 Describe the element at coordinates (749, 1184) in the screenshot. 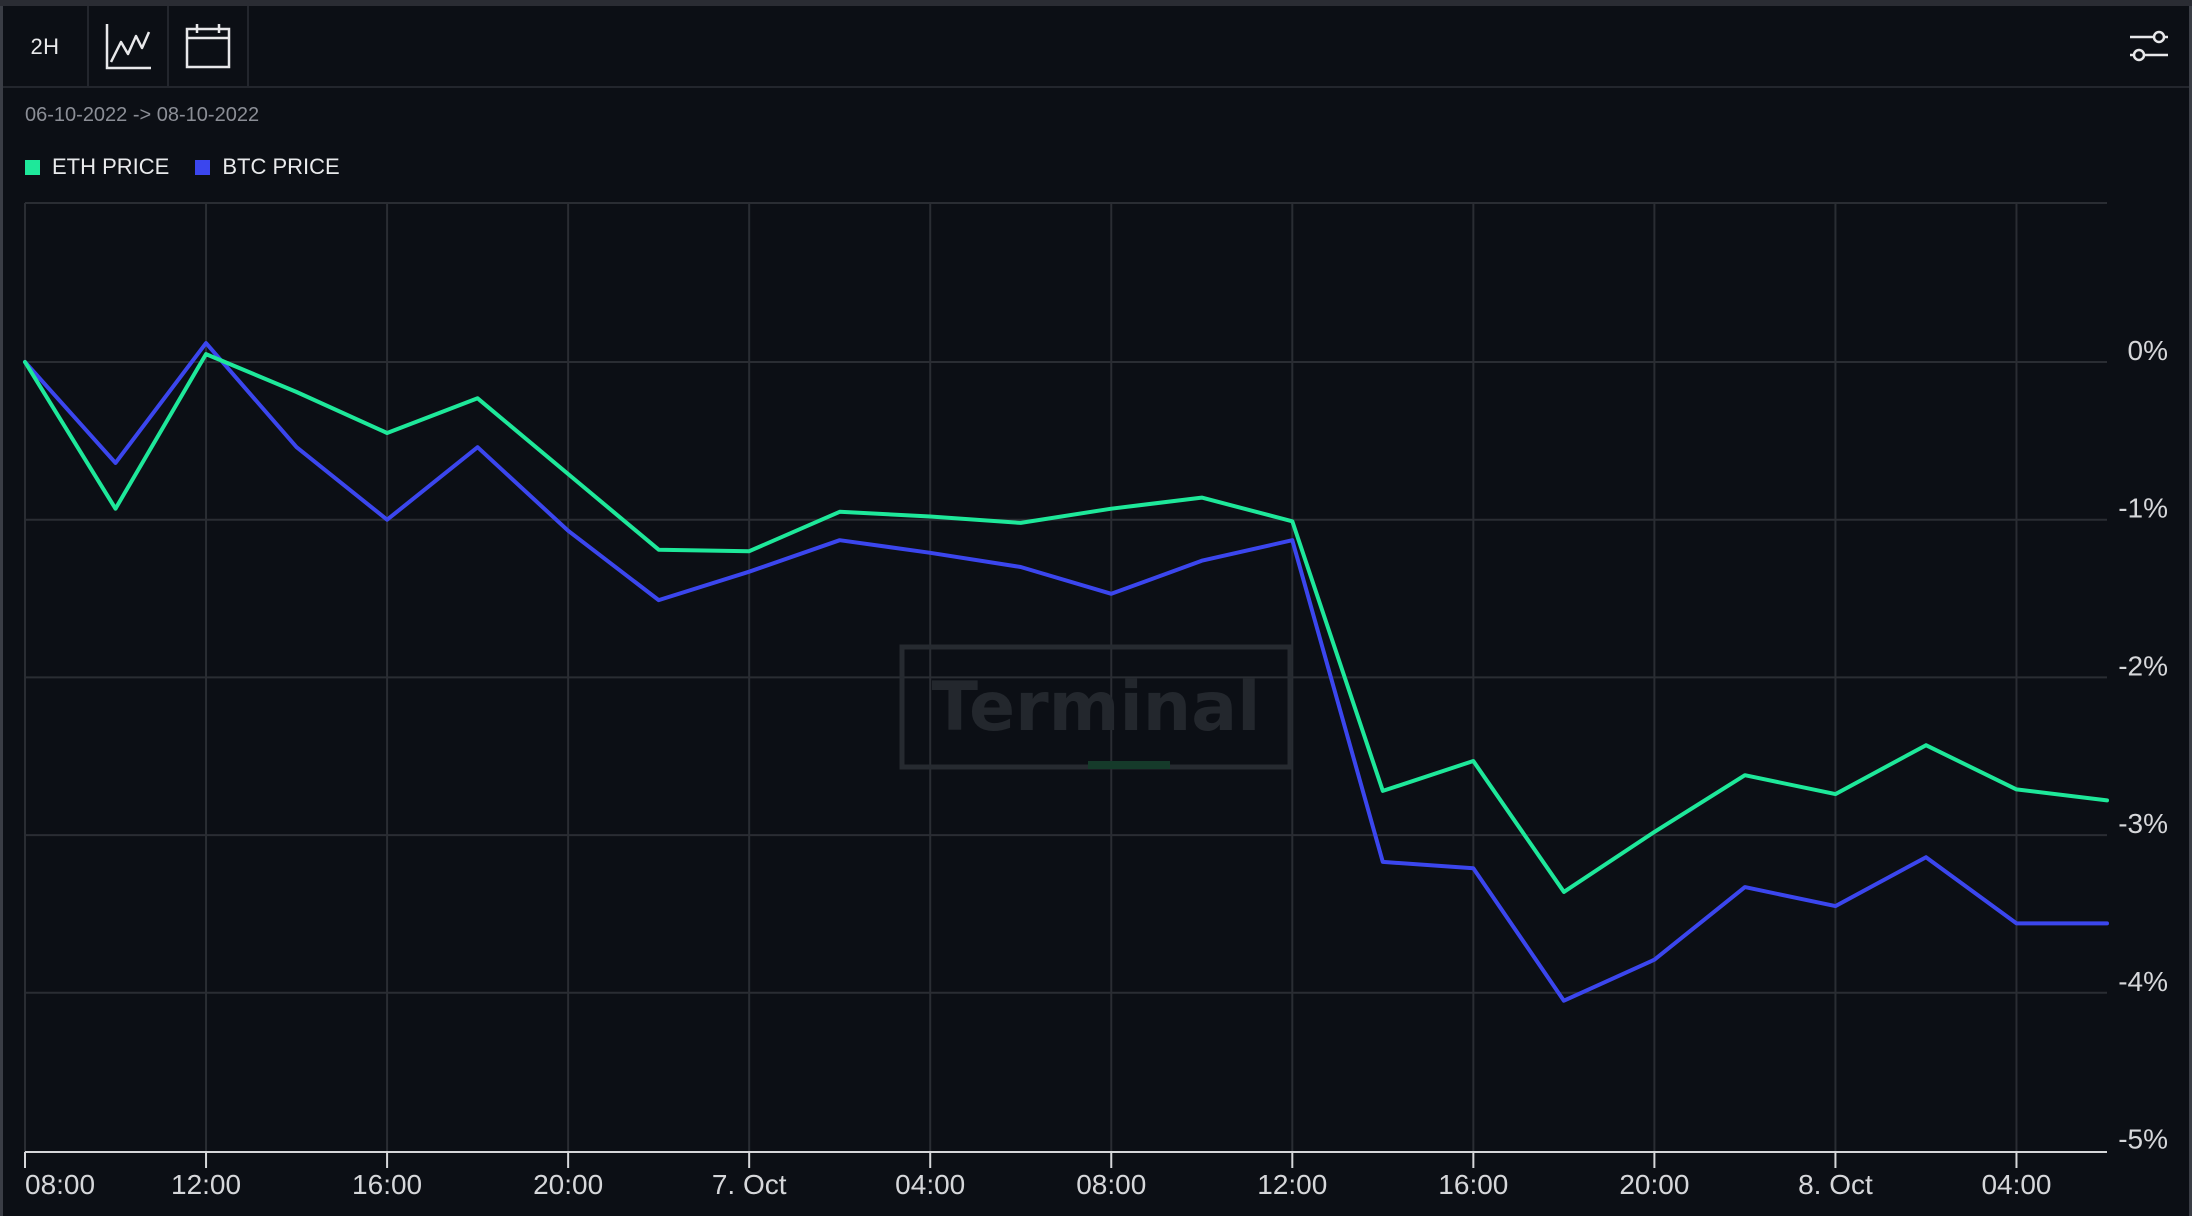

I see `x-tick-label: 7. Oct` at that location.